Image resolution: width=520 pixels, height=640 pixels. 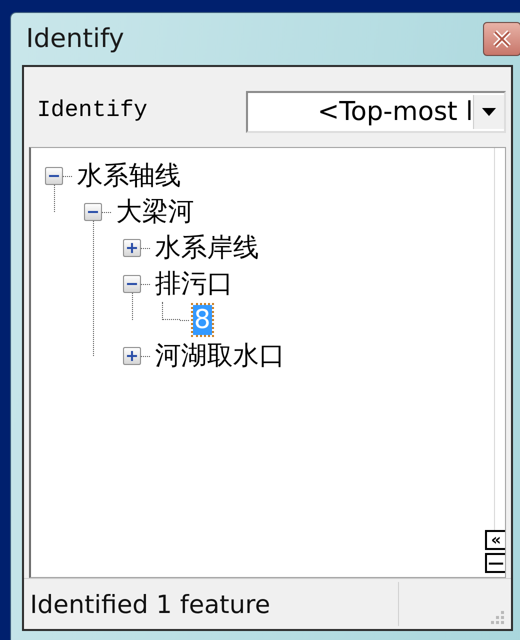 I want to click on close-icon, so click(x=502, y=39).